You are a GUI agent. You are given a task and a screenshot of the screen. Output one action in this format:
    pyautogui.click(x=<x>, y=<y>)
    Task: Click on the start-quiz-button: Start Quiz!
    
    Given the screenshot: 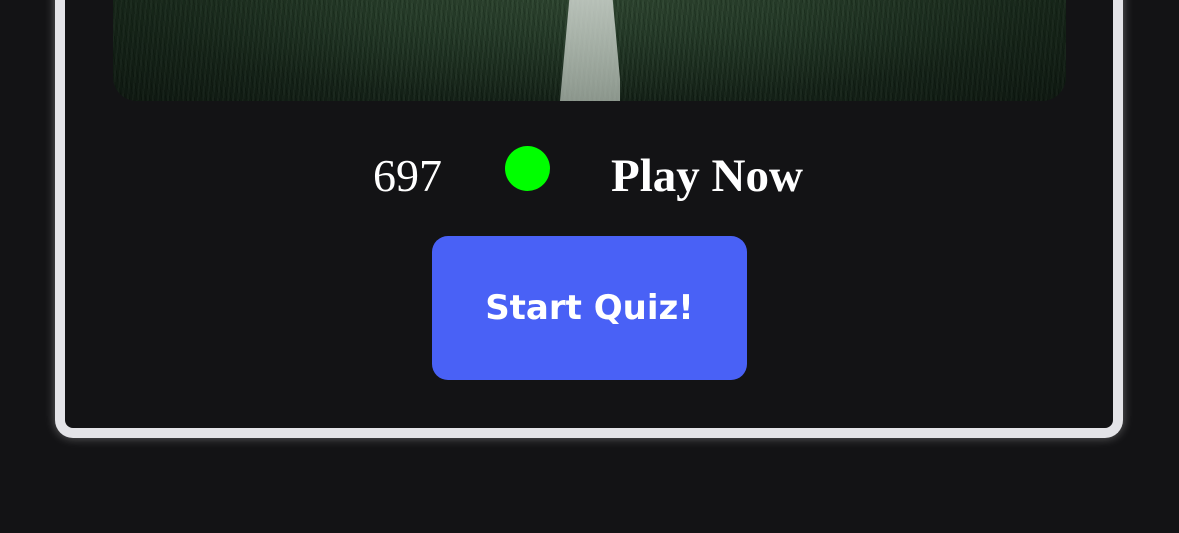 What is the action you would take?
    pyautogui.click(x=589, y=308)
    